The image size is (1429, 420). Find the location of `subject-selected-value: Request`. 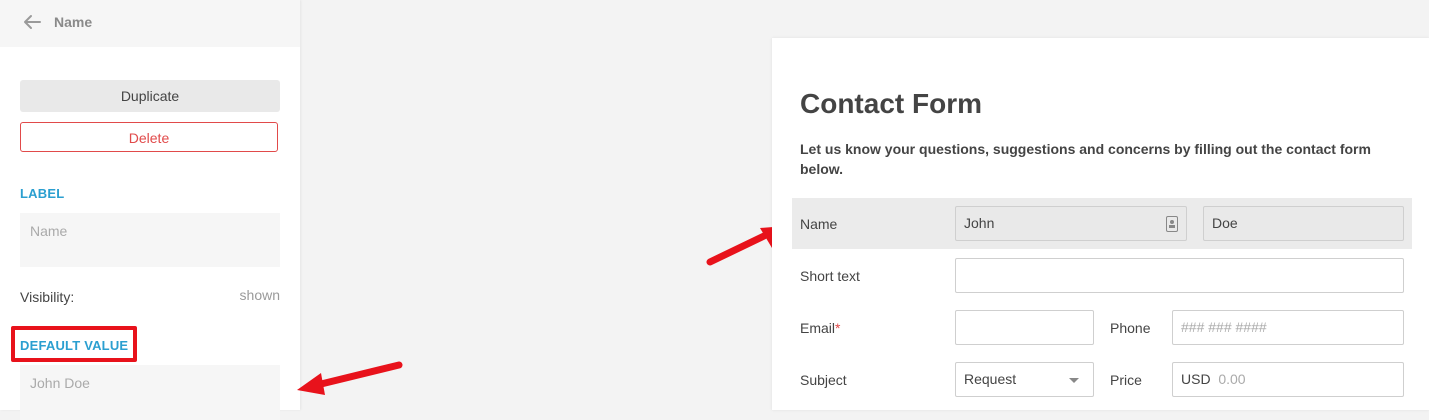

subject-selected-value: Request is located at coordinates (990, 379).